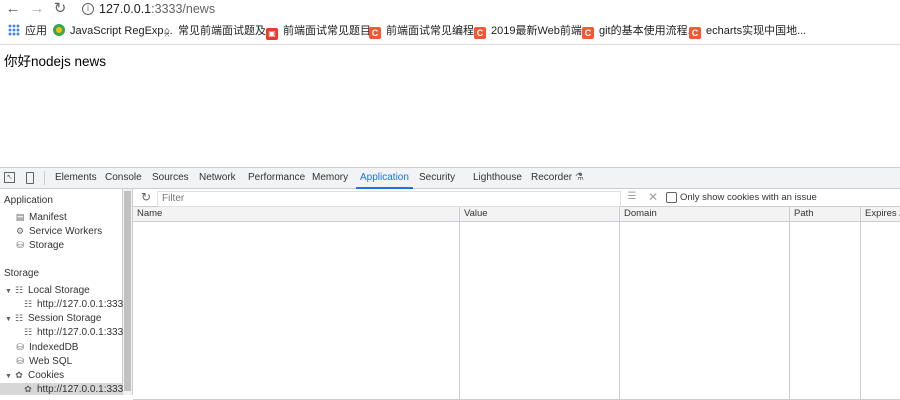 The image size is (900, 400). What do you see at coordinates (76, 178) in the screenshot?
I see `tab-elements: Elements` at bounding box center [76, 178].